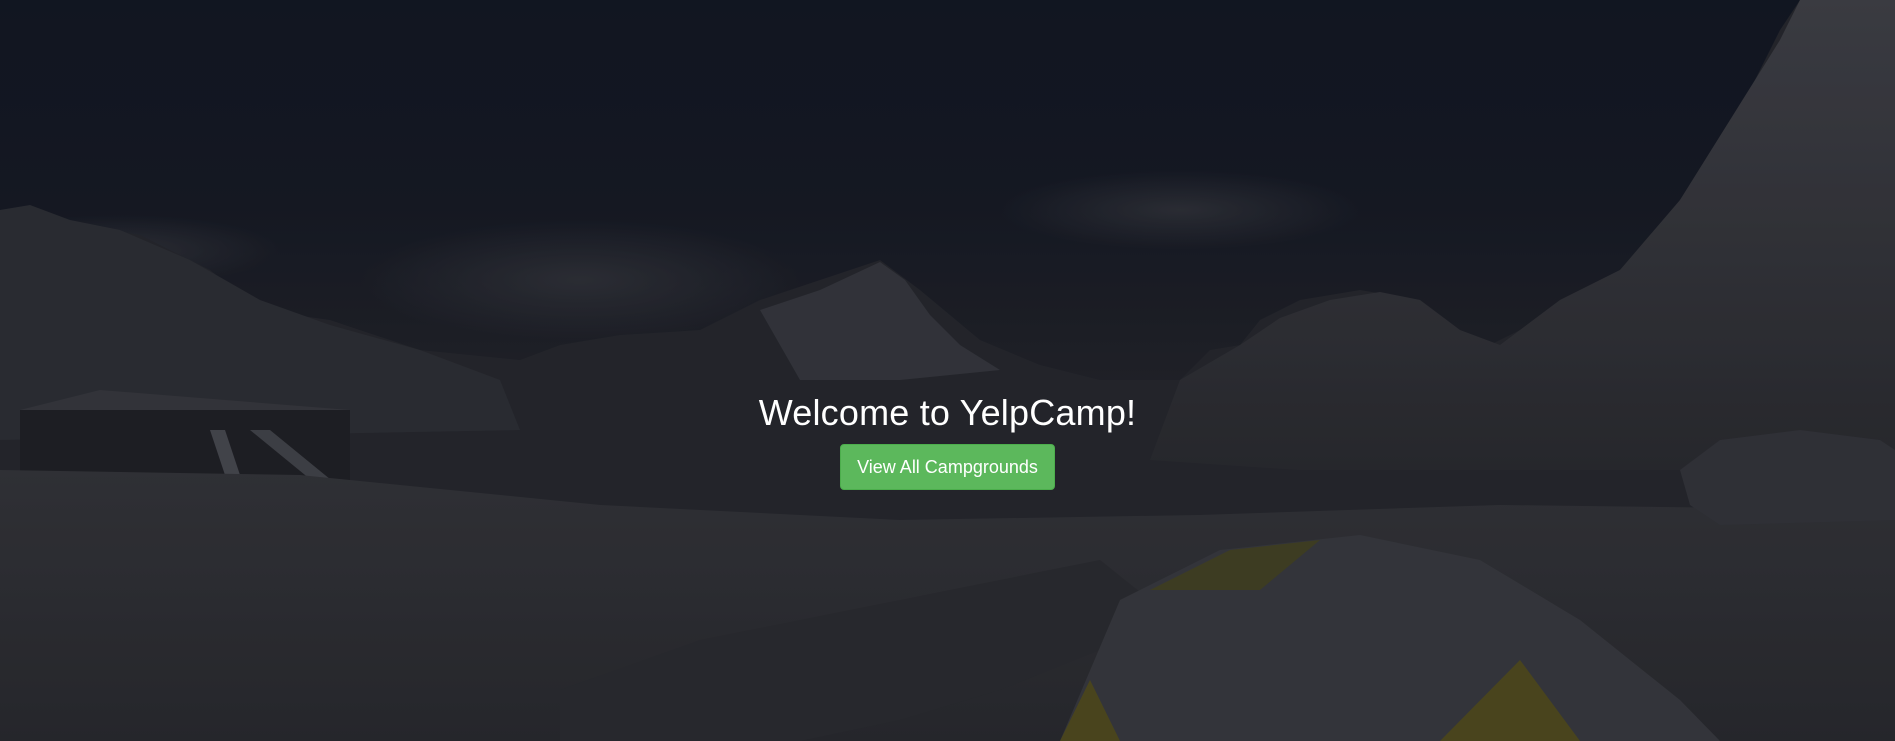  Describe the element at coordinates (947, 467) in the screenshot. I see `view-all-campgrounds-button: View All Campgrounds` at that location.